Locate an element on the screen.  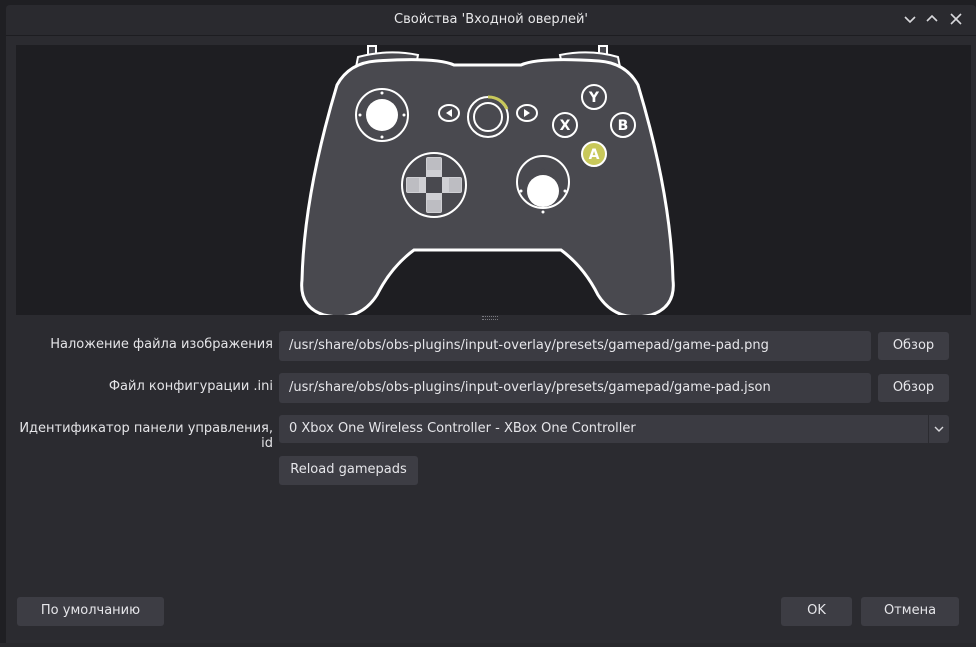
chevron-up-icon is located at coordinates (932, 18).